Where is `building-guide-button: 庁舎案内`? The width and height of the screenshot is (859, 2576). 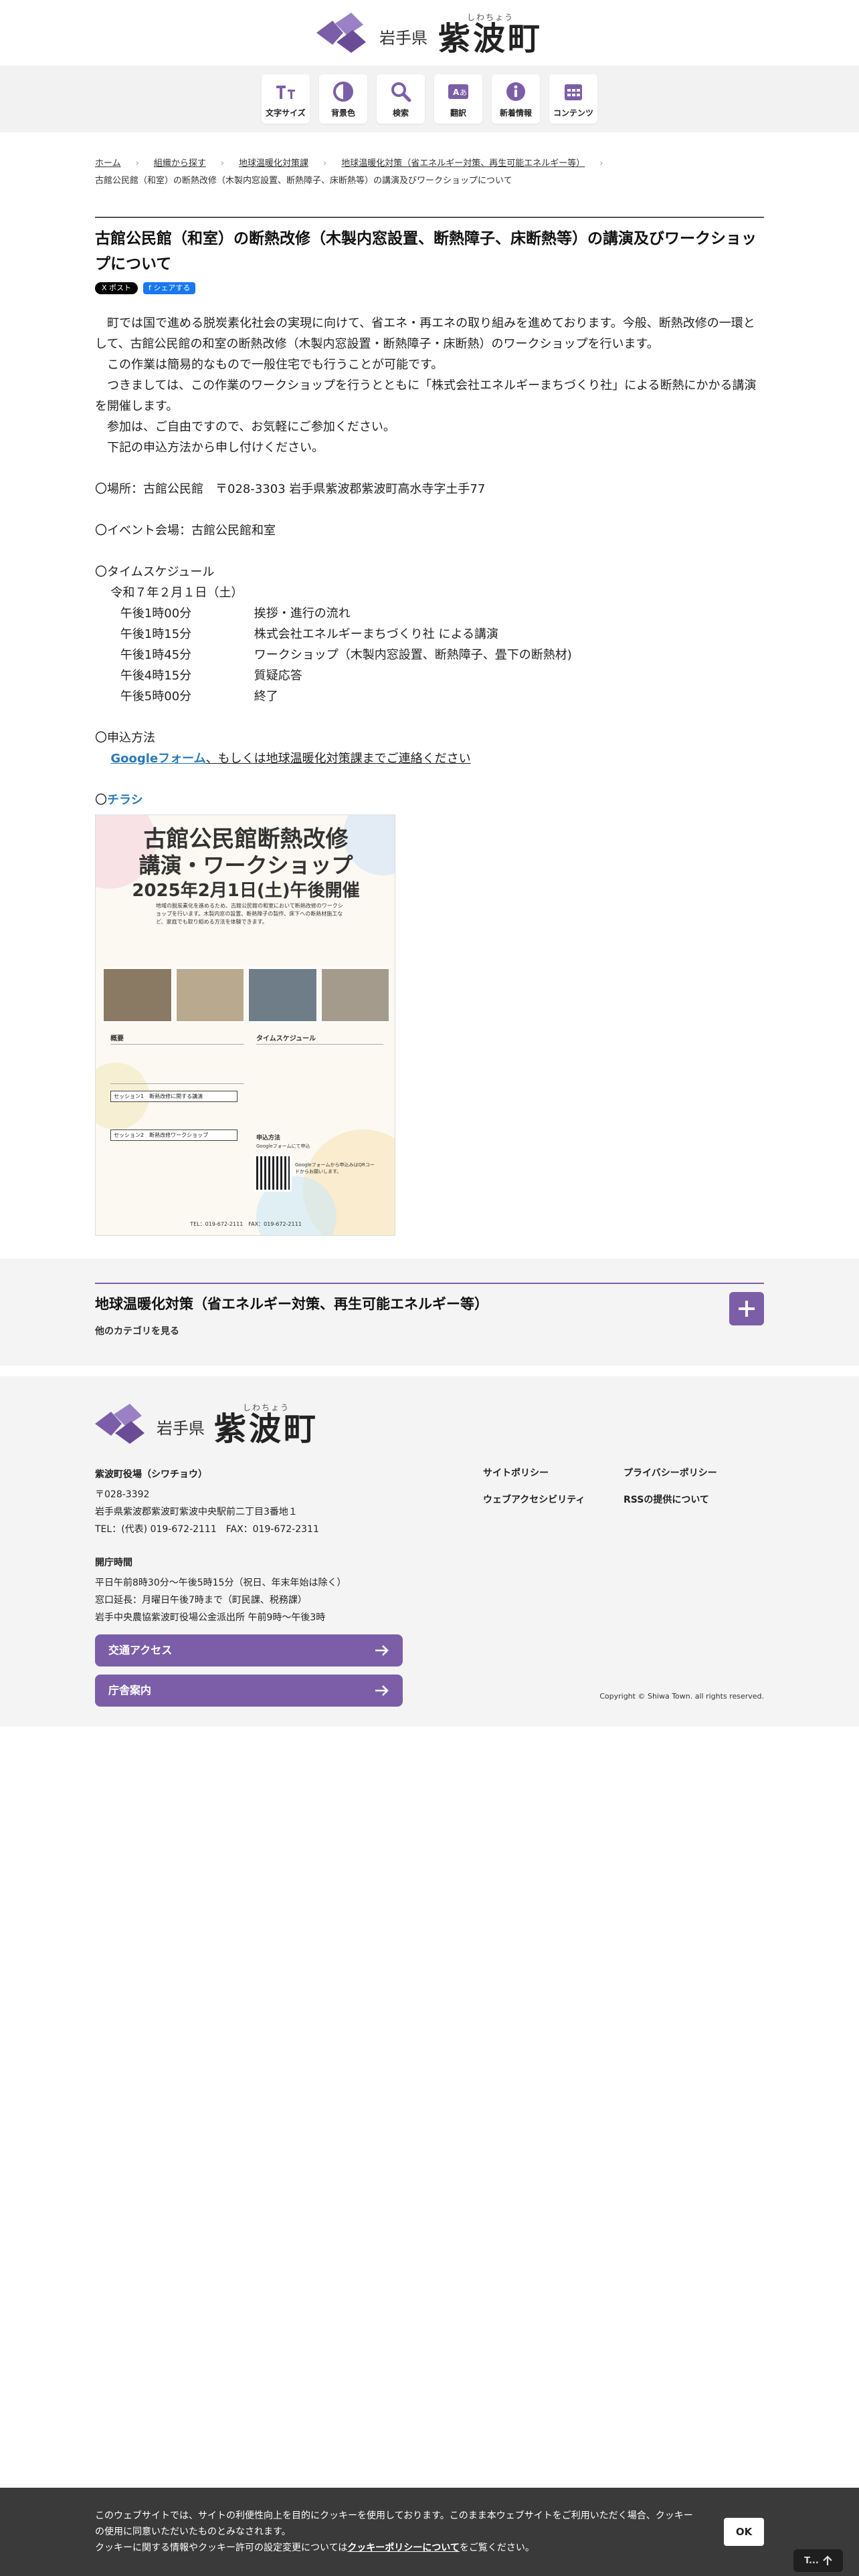 building-guide-button: 庁舎案内 is located at coordinates (249, 1691).